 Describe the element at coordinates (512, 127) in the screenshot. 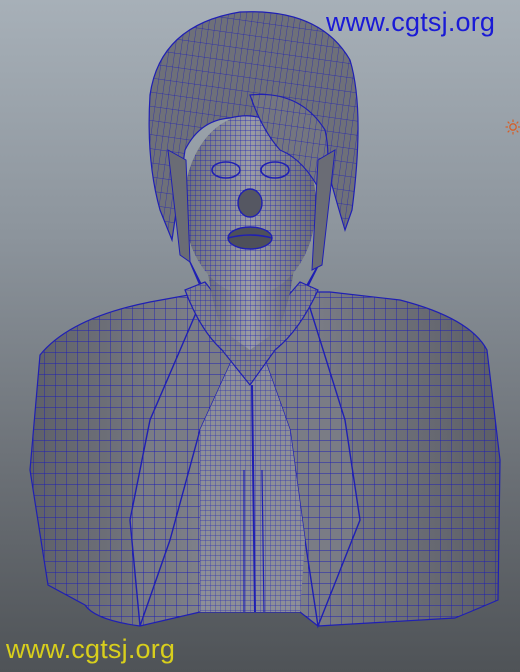

I see `light-icon` at that location.